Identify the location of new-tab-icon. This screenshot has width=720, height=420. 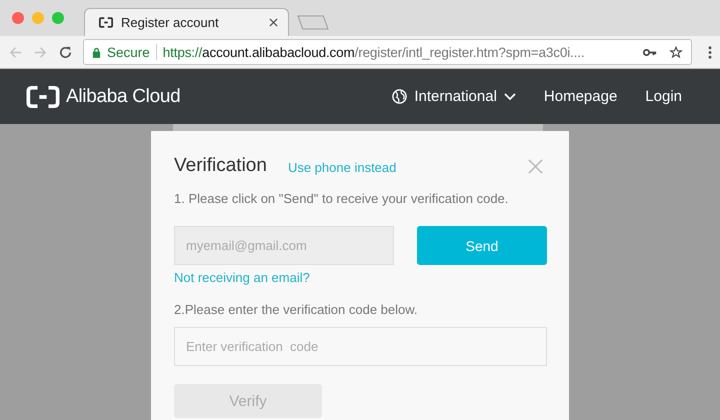
(313, 22).